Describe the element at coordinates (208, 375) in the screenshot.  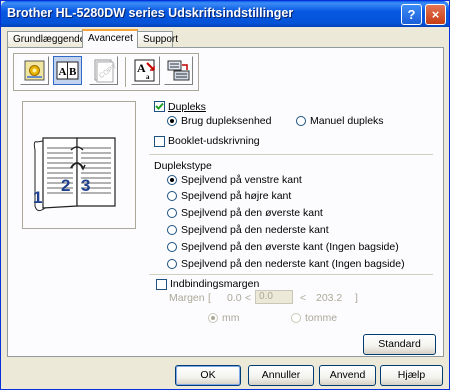
I see `ok-button: OK` at that location.